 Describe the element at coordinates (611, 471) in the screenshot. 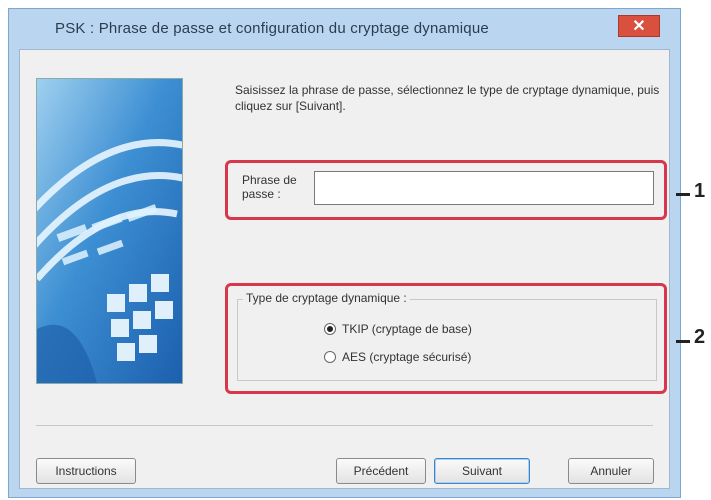

I see `cancel-button: Annuler` at that location.